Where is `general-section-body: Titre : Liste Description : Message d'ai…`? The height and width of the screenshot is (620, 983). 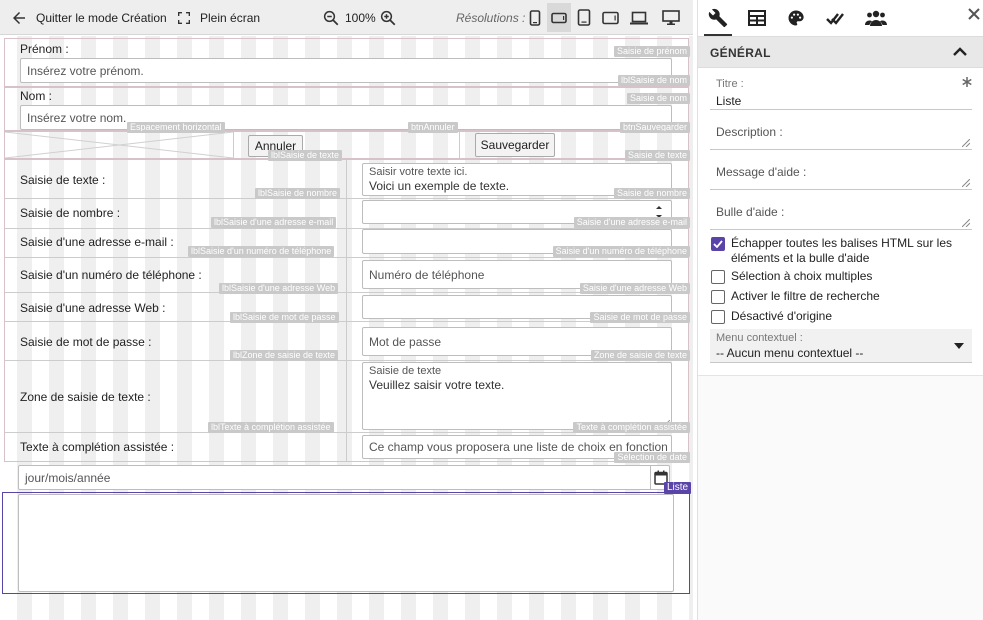
general-section-body: Titre : Liste Description : Message d'ai… is located at coordinates (840, 222).